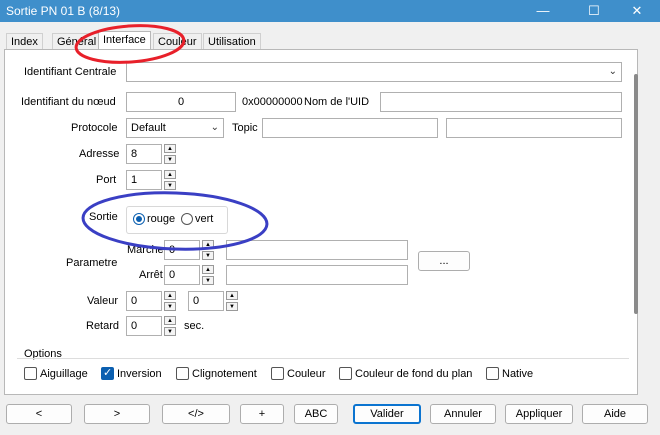 The height and width of the screenshot is (435, 660). I want to click on checkbox-clignotement, so click(182, 373).